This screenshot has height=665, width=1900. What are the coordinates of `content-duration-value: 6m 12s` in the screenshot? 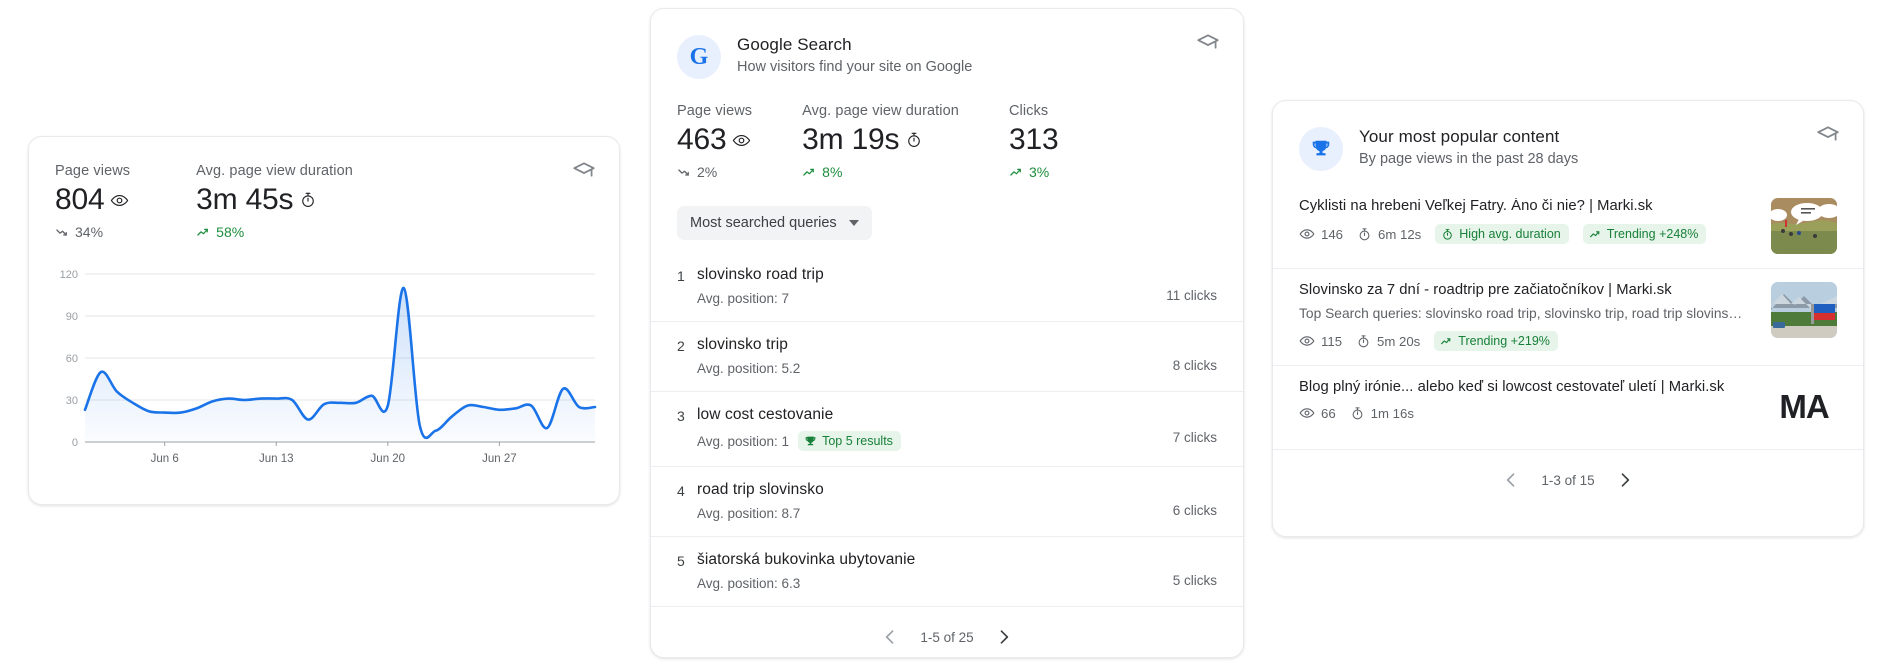 It's located at (1400, 234).